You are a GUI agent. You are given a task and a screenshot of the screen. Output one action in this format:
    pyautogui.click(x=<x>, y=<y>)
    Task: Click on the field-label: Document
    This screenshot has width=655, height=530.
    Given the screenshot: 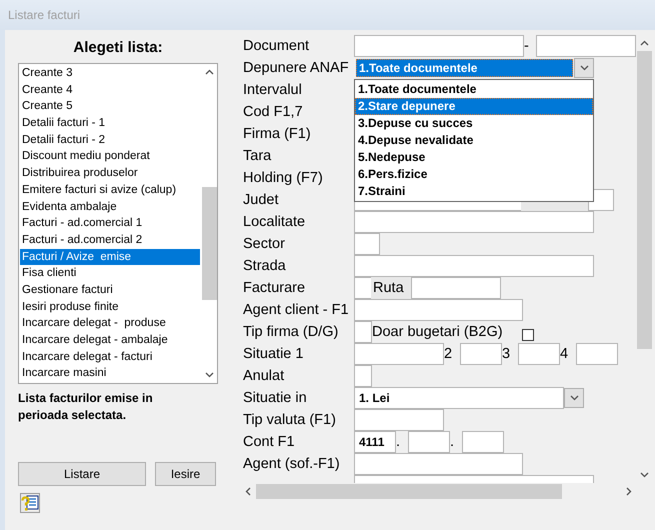 What is the action you would take?
    pyautogui.click(x=276, y=46)
    